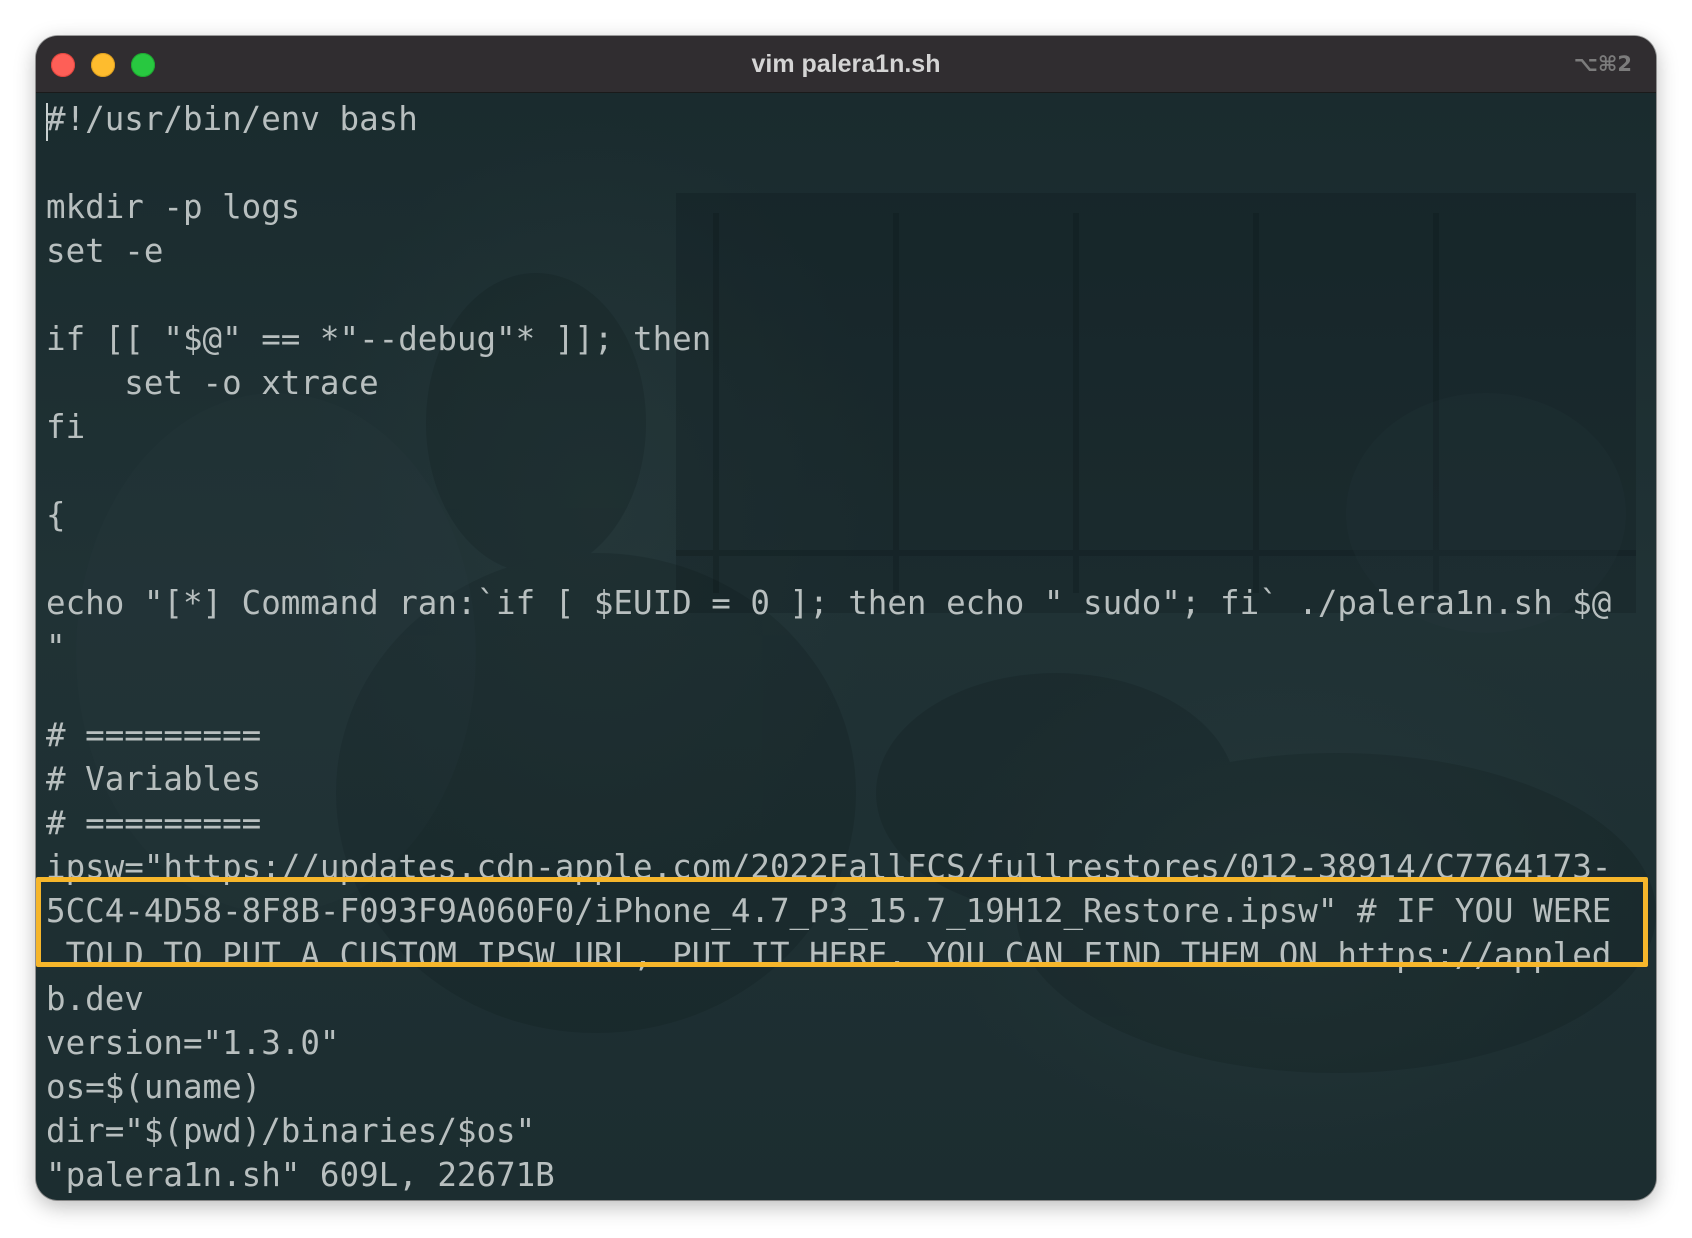 Image resolution: width=1692 pixels, height=1238 pixels. I want to click on code-line: fi, so click(66, 427).